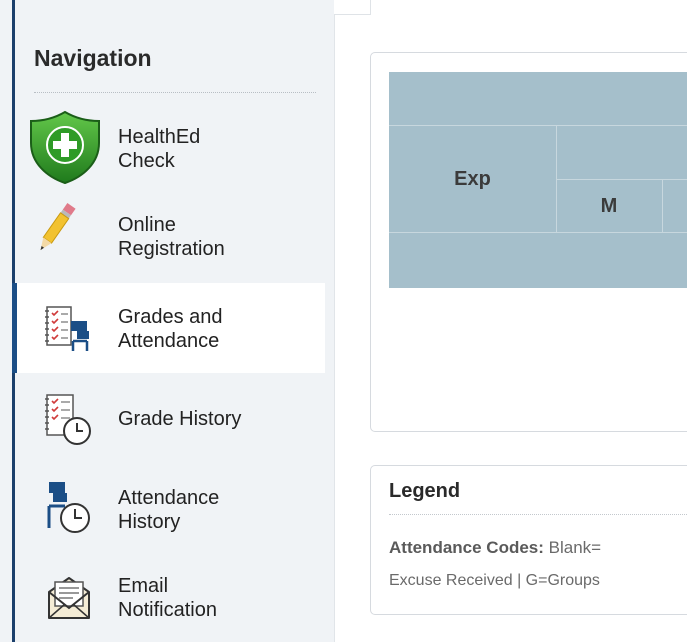 The width and height of the screenshot is (687, 642). Describe the element at coordinates (466, 547) in the screenshot. I see `legend-attendance-label: Attendance Codes:` at that location.